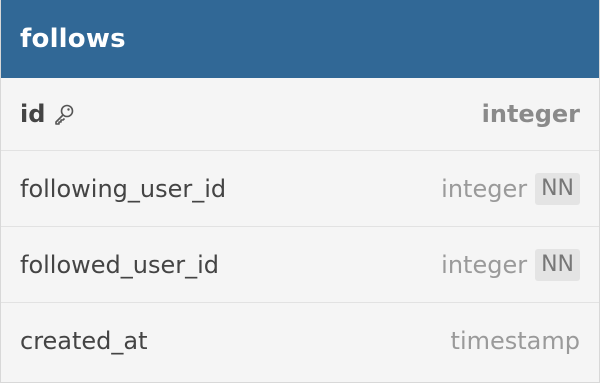  What do you see at coordinates (33, 114) in the screenshot?
I see `column-name-text: id` at bounding box center [33, 114].